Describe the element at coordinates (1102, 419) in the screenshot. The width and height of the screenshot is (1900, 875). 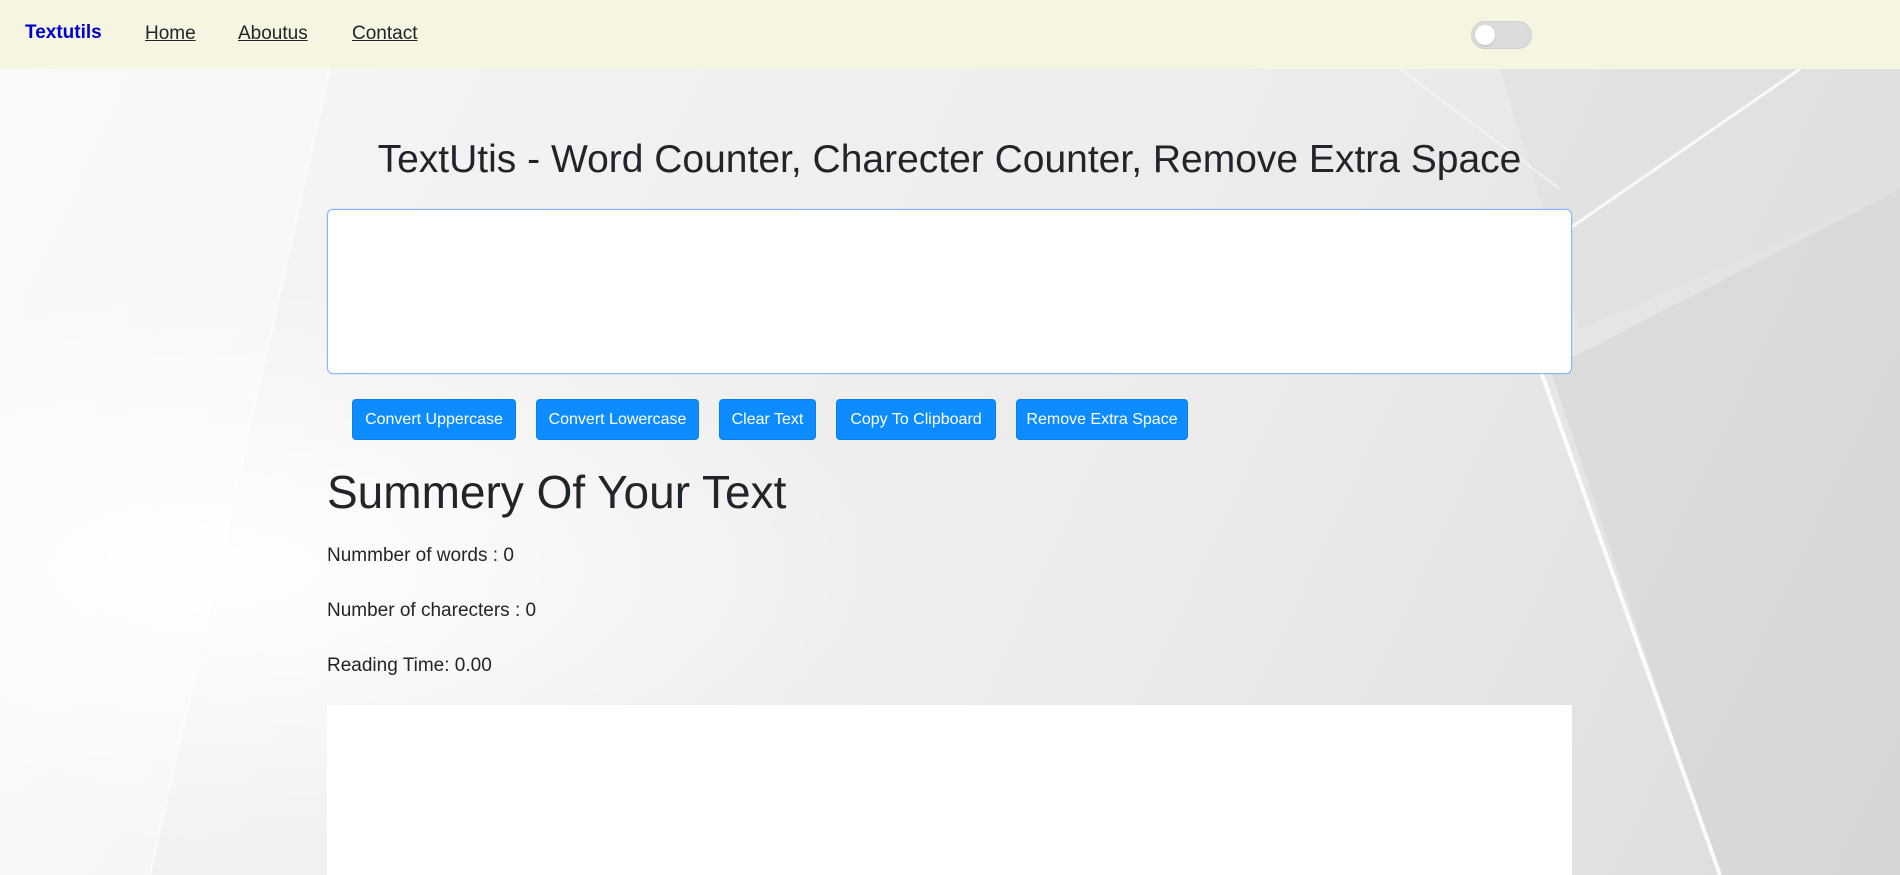
I see `remove-extra-space-button: Remove Extra Space` at that location.